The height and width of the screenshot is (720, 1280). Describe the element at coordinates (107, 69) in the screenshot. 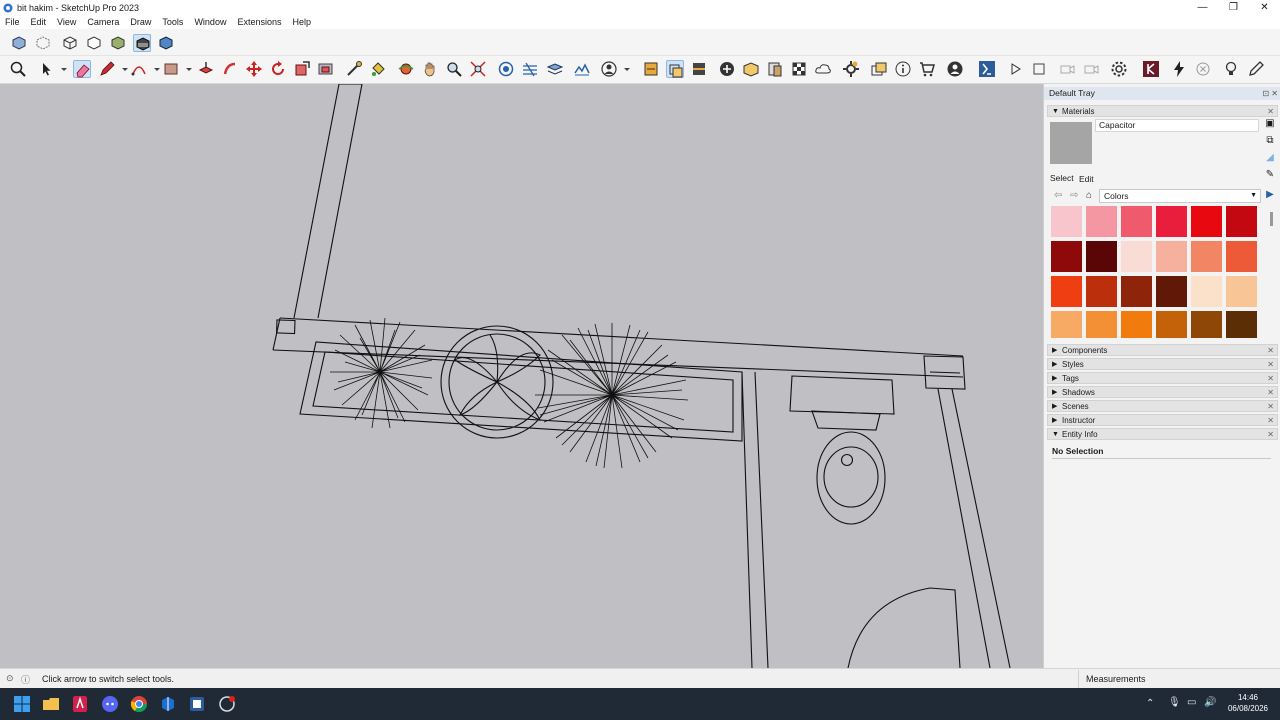

I see `line-pencil-icon` at that location.